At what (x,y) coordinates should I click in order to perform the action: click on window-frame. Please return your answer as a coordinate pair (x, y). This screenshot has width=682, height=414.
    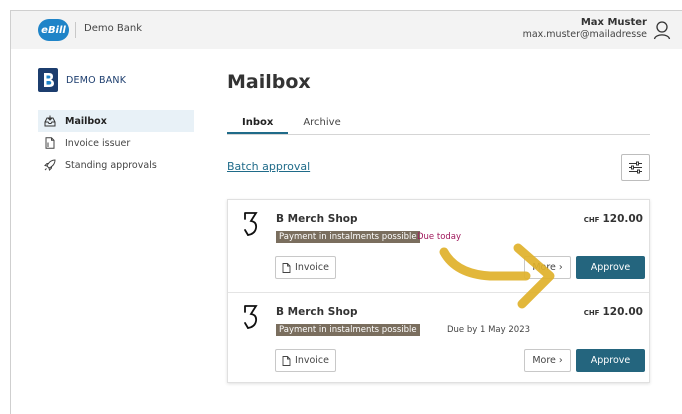
    Looking at the image, I should click on (341, 5).